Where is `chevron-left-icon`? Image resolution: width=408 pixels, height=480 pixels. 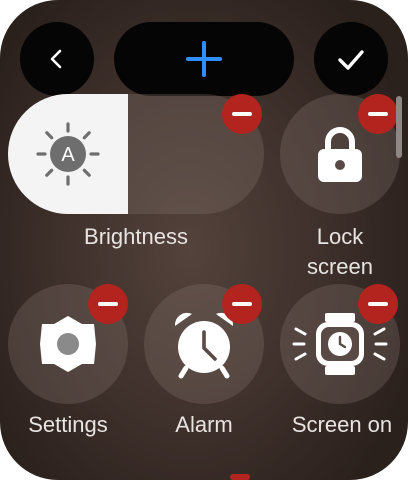 chevron-left-icon is located at coordinates (56, 59).